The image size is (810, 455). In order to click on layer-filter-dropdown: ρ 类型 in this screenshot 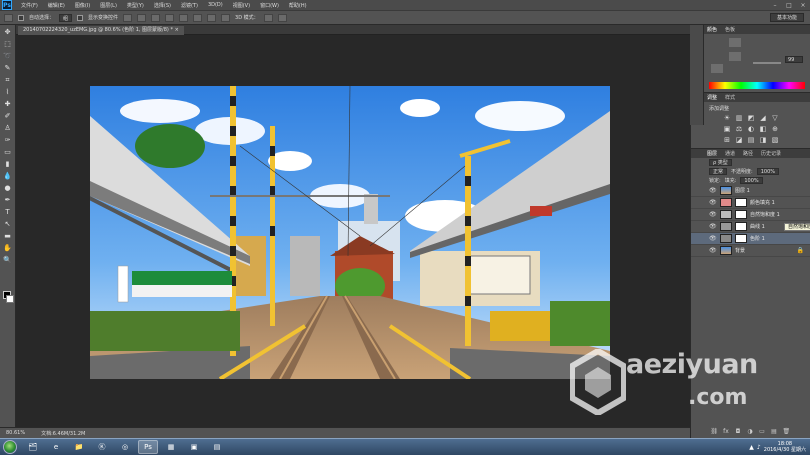, I will do `click(720, 162)`.